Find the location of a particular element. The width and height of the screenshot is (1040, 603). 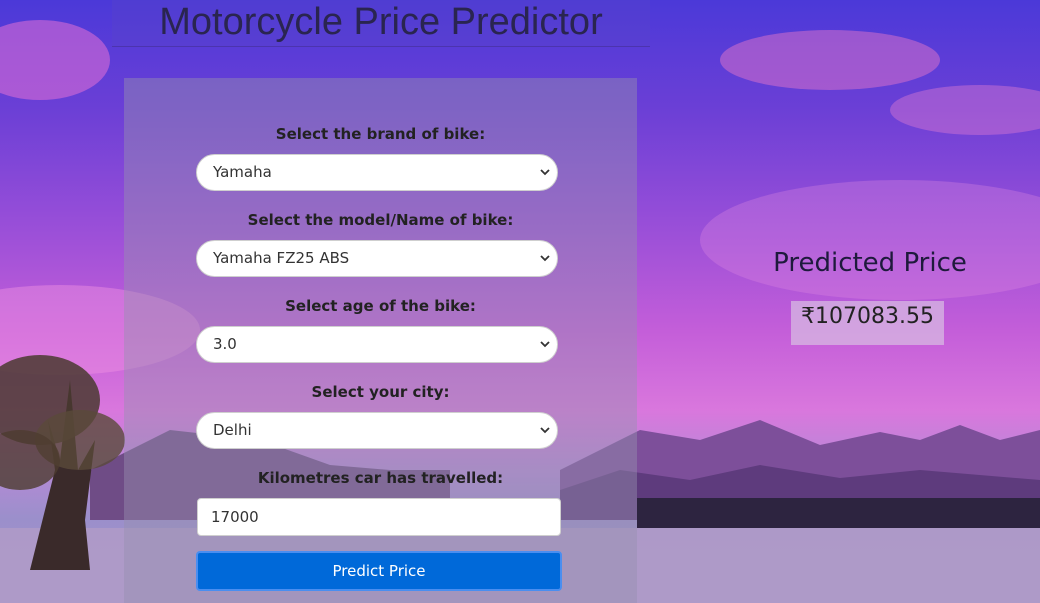

age-select-value: 3.0 is located at coordinates (225, 344).